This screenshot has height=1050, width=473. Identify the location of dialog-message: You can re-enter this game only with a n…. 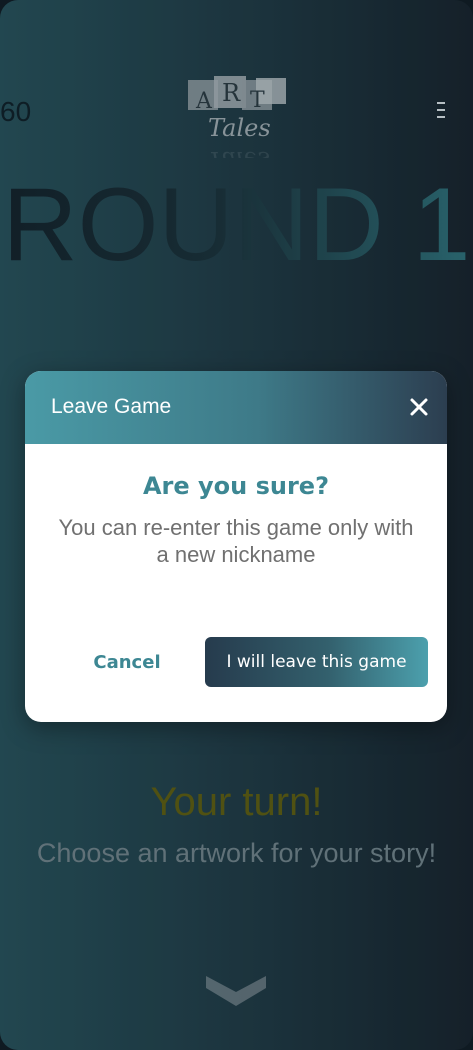
(236, 541).